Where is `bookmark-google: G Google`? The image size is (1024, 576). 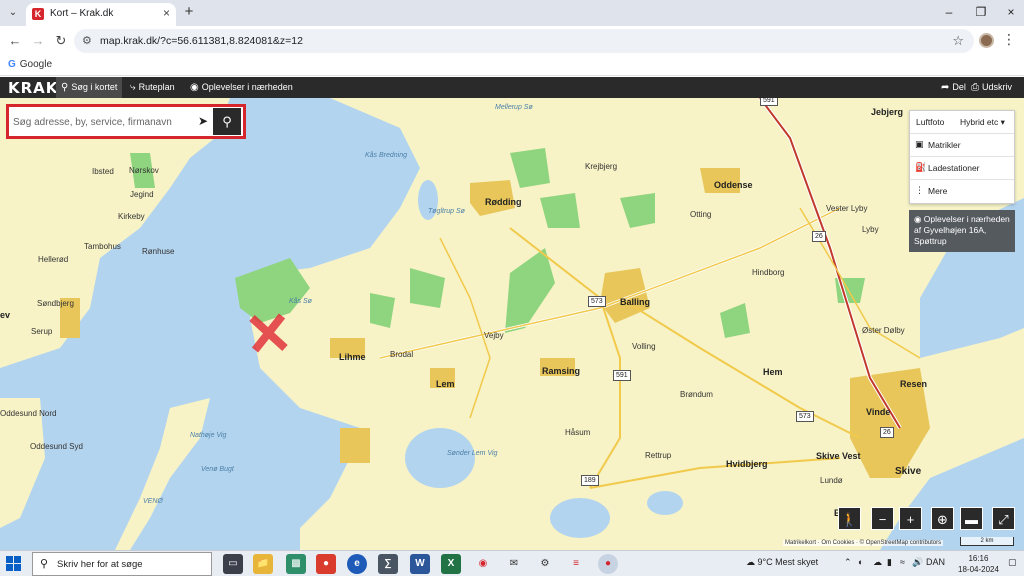
bookmark-google: G Google is located at coordinates (30, 64).